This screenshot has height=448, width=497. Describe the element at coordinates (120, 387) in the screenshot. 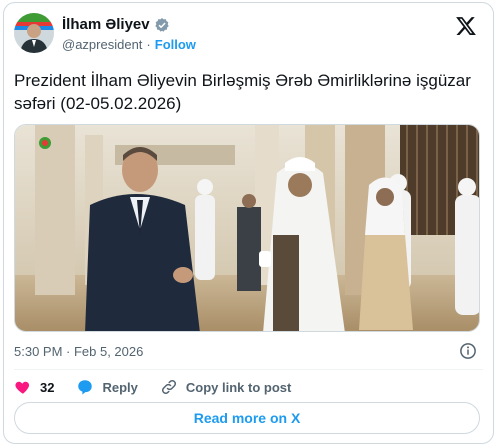

I see `reply-label: Reply` at that location.